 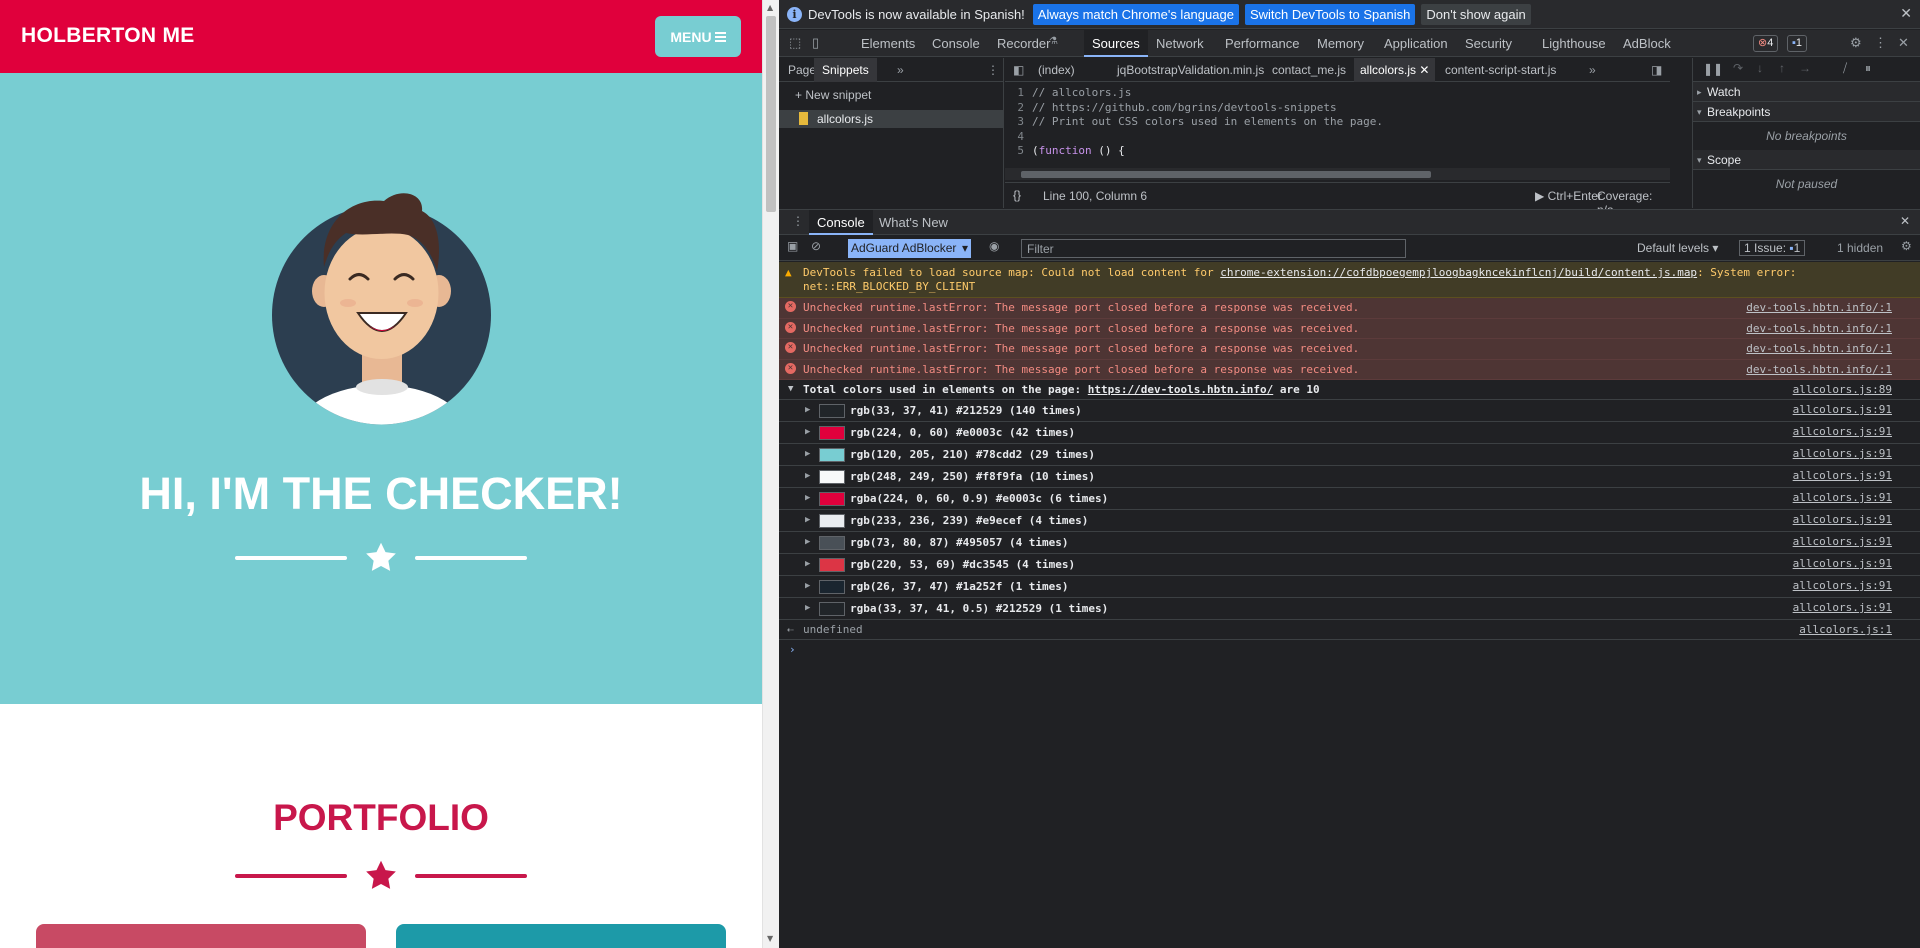 What do you see at coordinates (1056, 70) in the screenshot?
I see `file-tab-index: (index)` at bounding box center [1056, 70].